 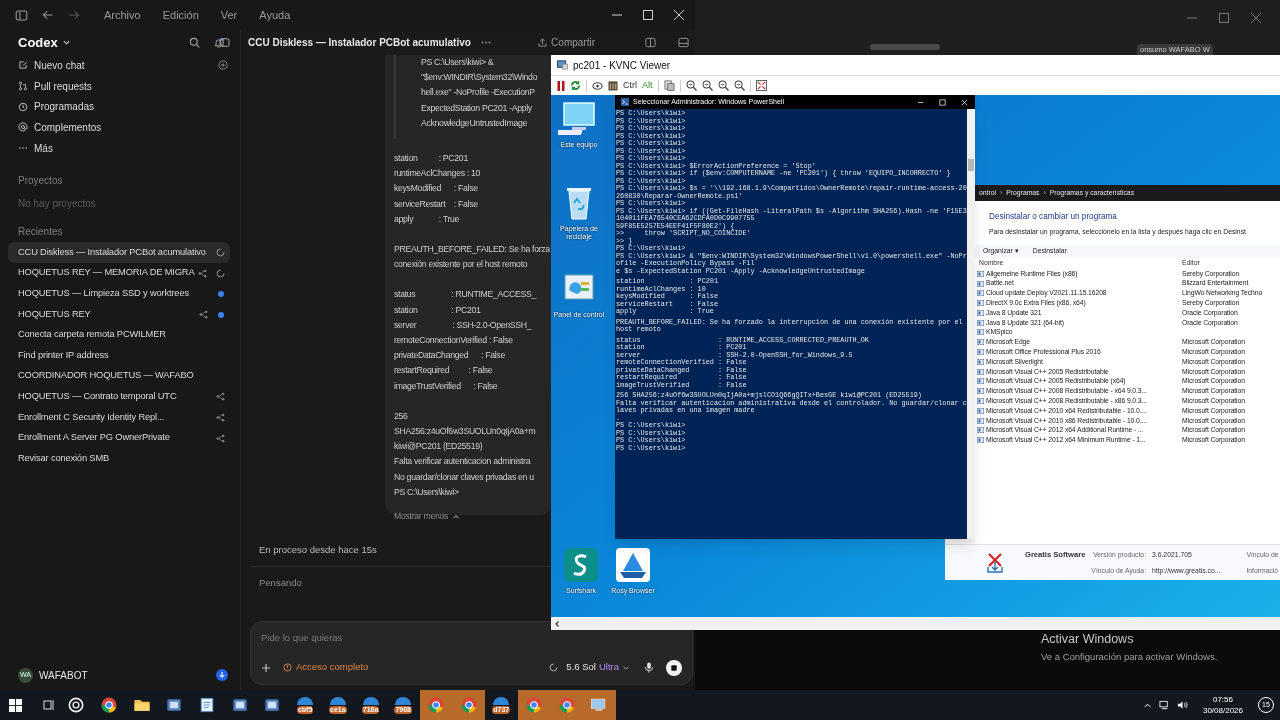 I want to click on sidebar-icon, so click(x=224, y=42).